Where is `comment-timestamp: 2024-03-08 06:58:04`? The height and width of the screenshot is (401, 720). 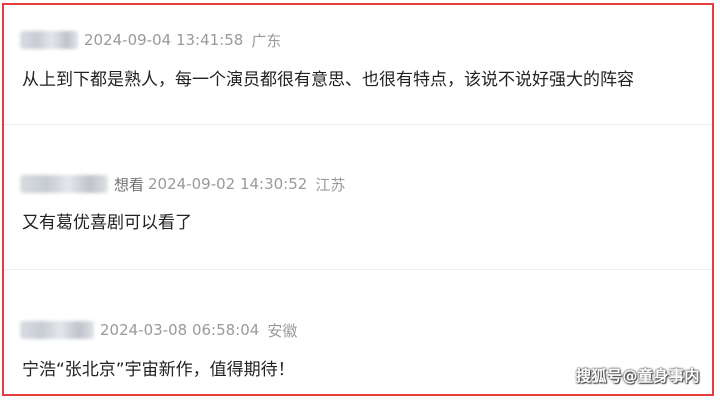 comment-timestamp: 2024-03-08 06:58:04 is located at coordinates (180, 330).